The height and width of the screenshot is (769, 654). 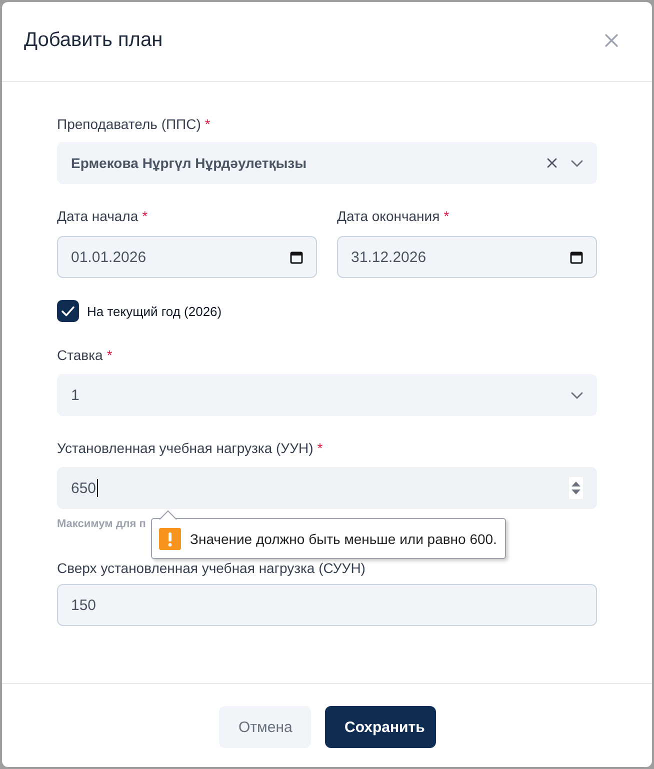 What do you see at coordinates (467, 257) in the screenshot?
I see `date-field: 31.12.2026` at bounding box center [467, 257].